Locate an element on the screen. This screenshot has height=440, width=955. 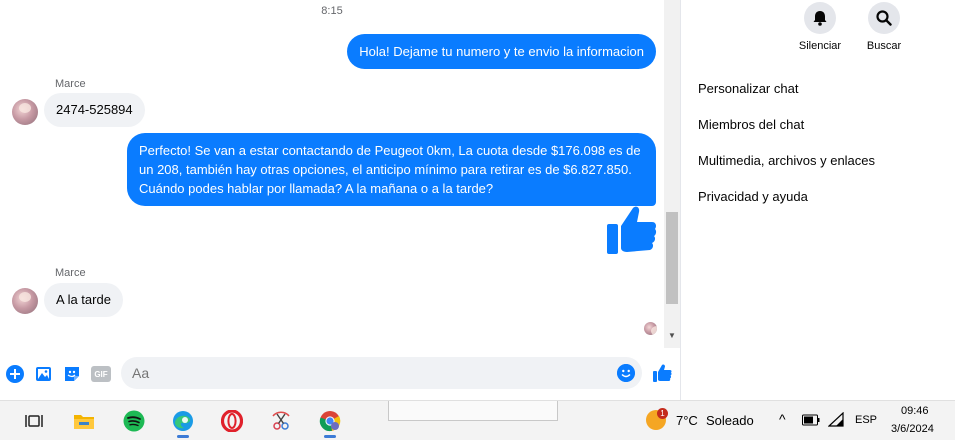
clock-date: 3/6/2024 is located at coordinates (912, 429).